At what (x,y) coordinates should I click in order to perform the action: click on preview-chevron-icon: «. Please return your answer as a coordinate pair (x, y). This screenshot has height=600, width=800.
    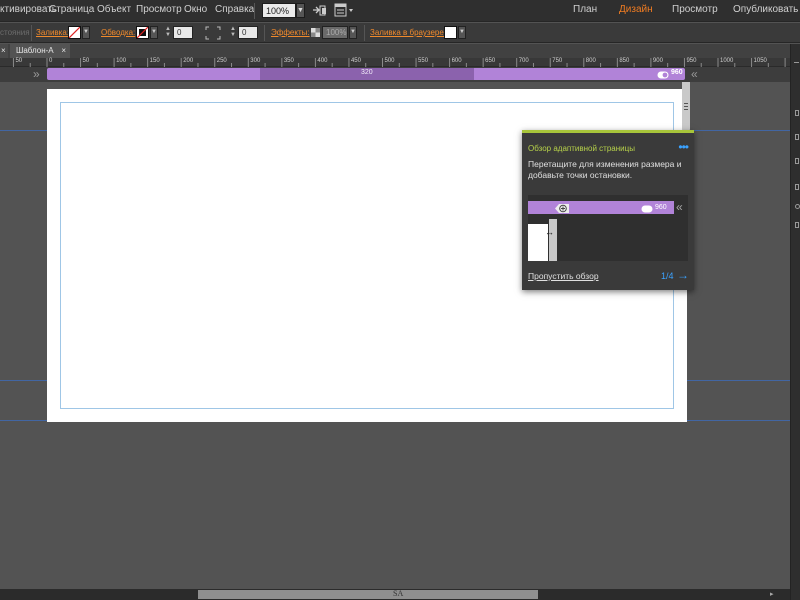
    Looking at the image, I should click on (679, 207).